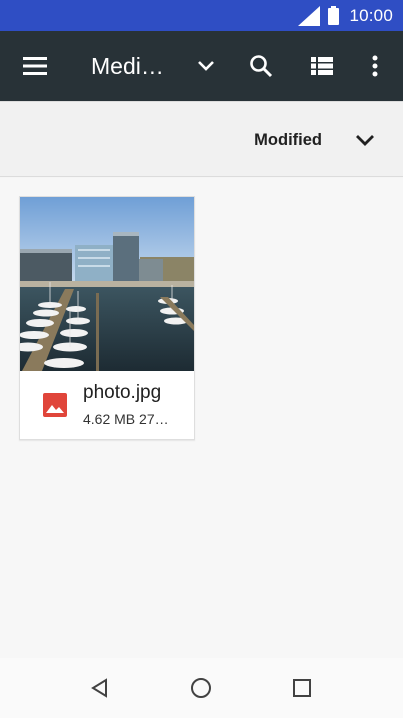 The image size is (403, 718). I want to click on list-view-button, so click(322, 66).